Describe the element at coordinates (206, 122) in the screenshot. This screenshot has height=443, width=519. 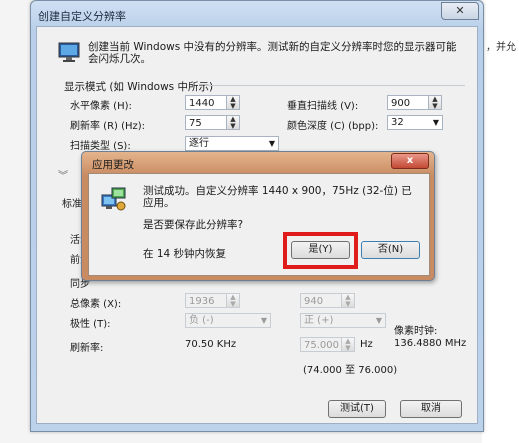
I see `refresh-input: 75` at that location.